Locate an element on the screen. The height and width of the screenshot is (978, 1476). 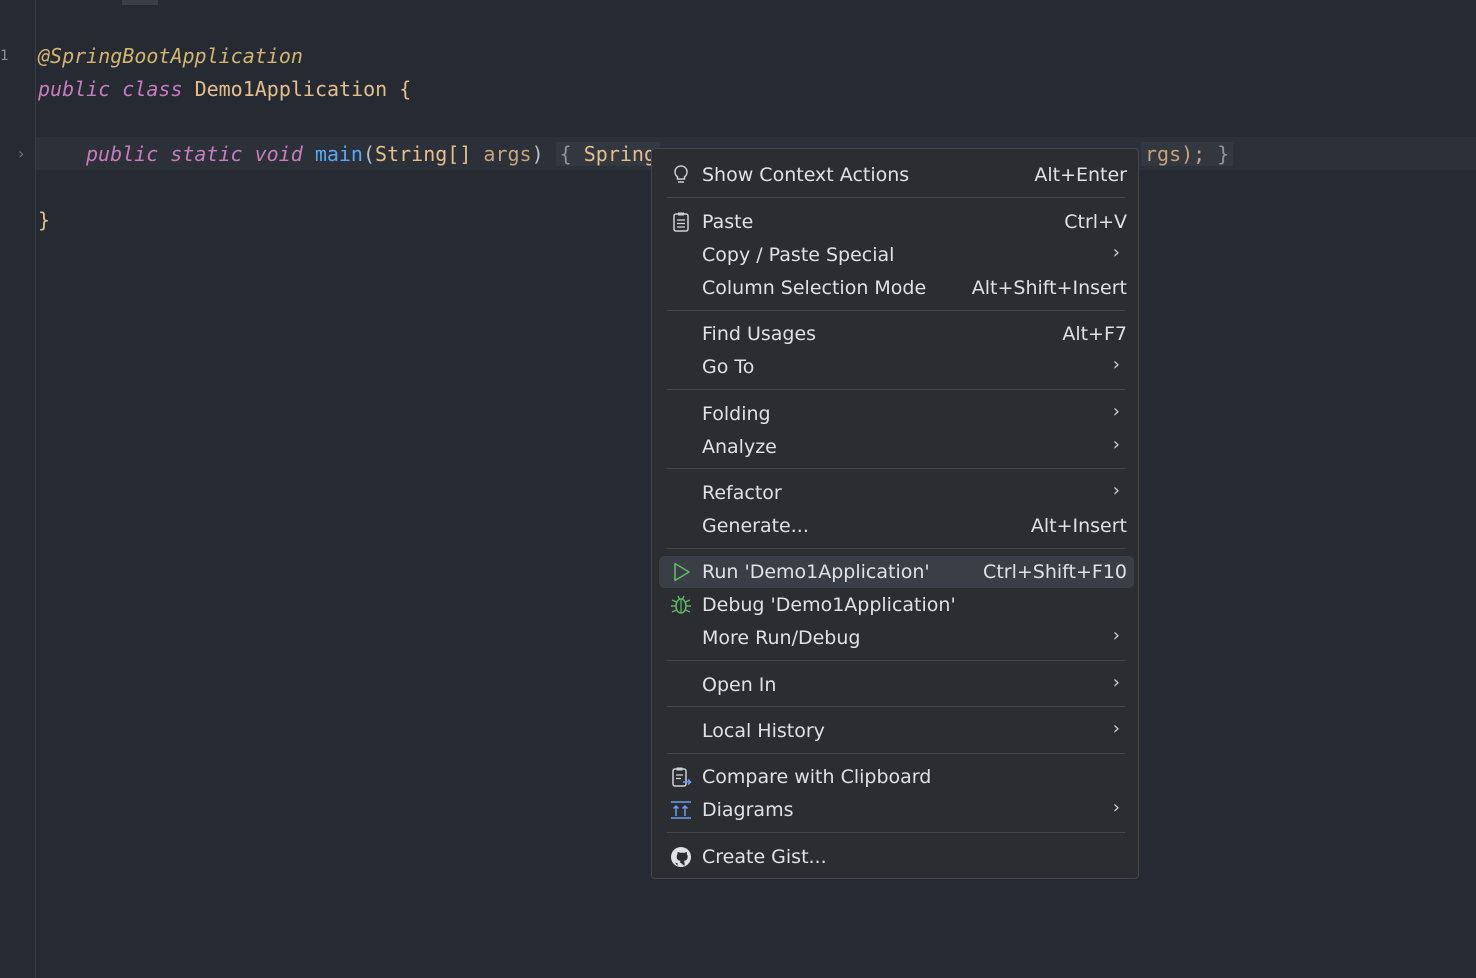
menu-item-label: Paste is located at coordinates (728, 222).